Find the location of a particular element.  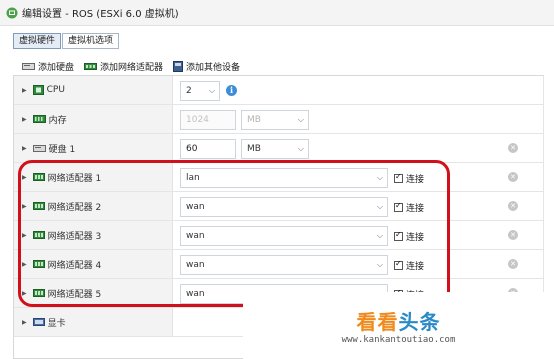

watermark-logo-part-a: 看看 is located at coordinates (377, 322).